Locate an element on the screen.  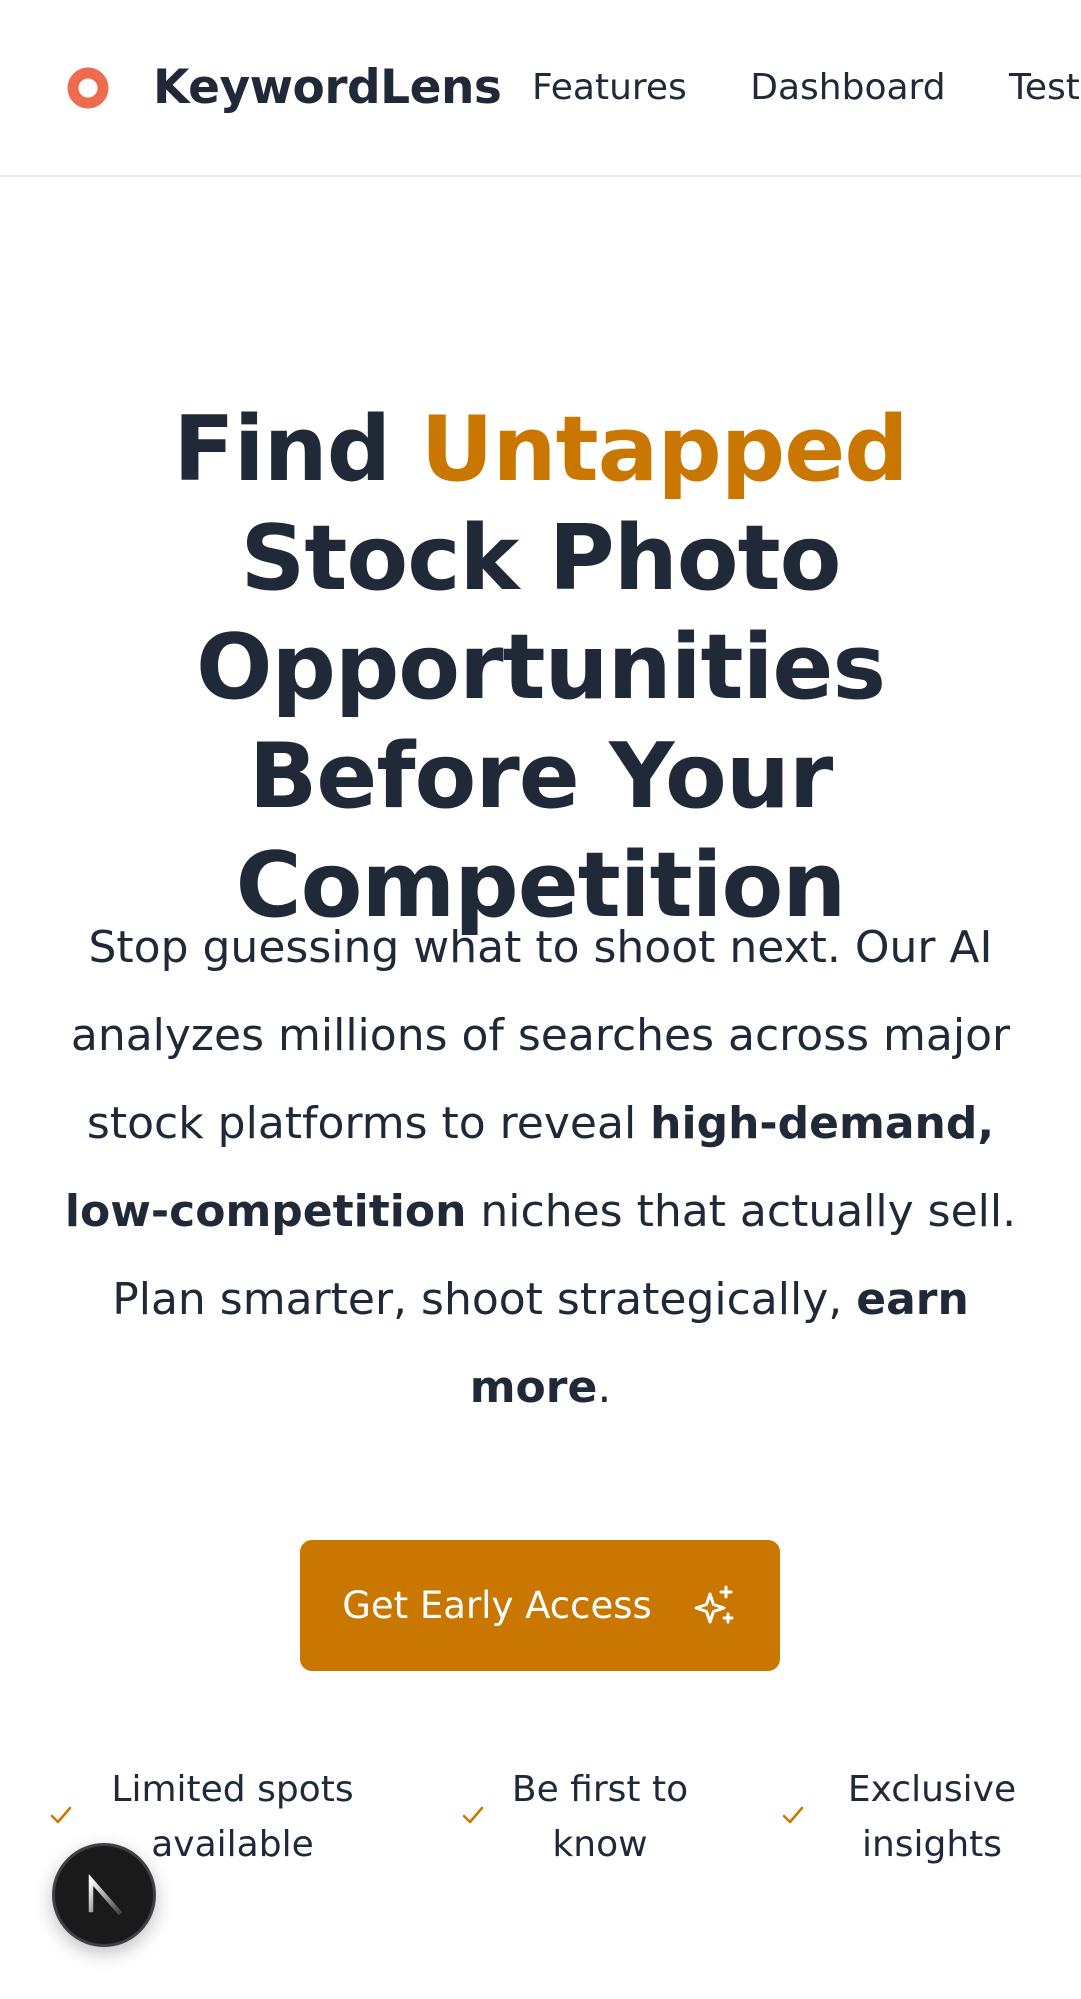
hero-title-part1: Find is located at coordinates (297, 449).